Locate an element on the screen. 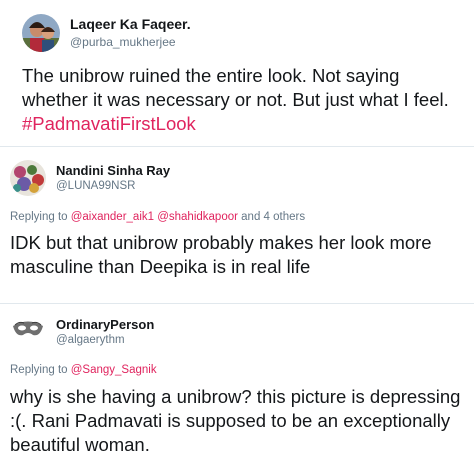 The width and height of the screenshot is (474, 460). display-name: OrdinaryPerson is located at coordinates (105, 324).